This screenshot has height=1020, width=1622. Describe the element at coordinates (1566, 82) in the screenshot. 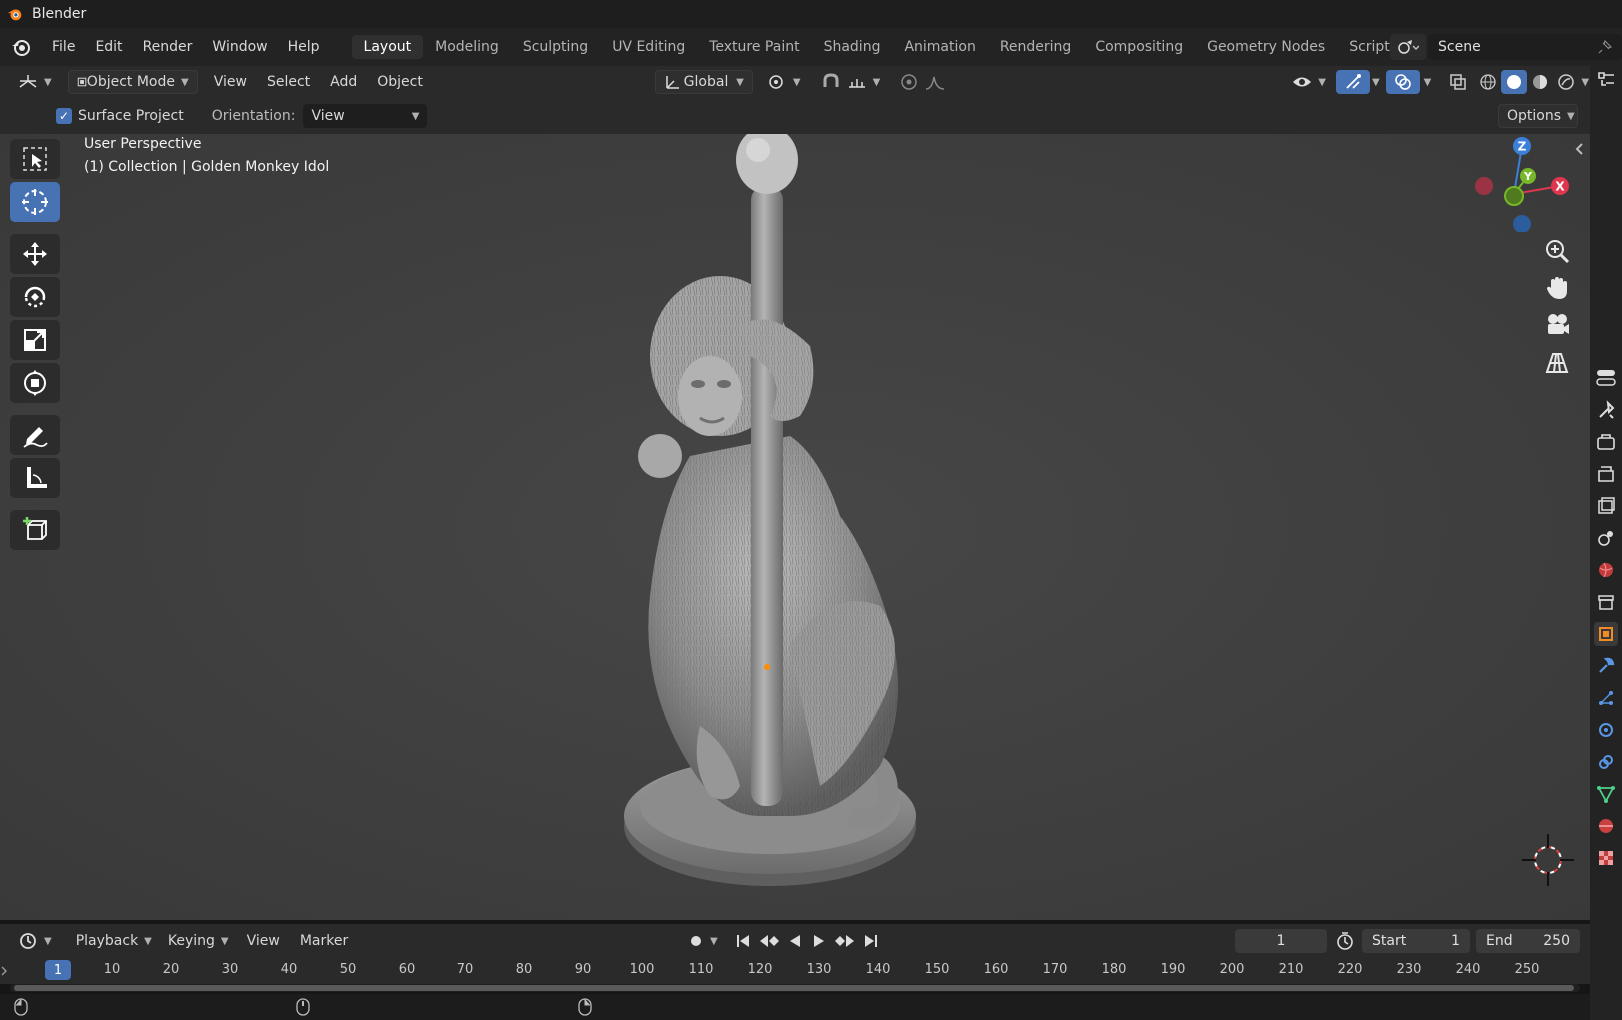

I see `shading-rendered-button` at that location.